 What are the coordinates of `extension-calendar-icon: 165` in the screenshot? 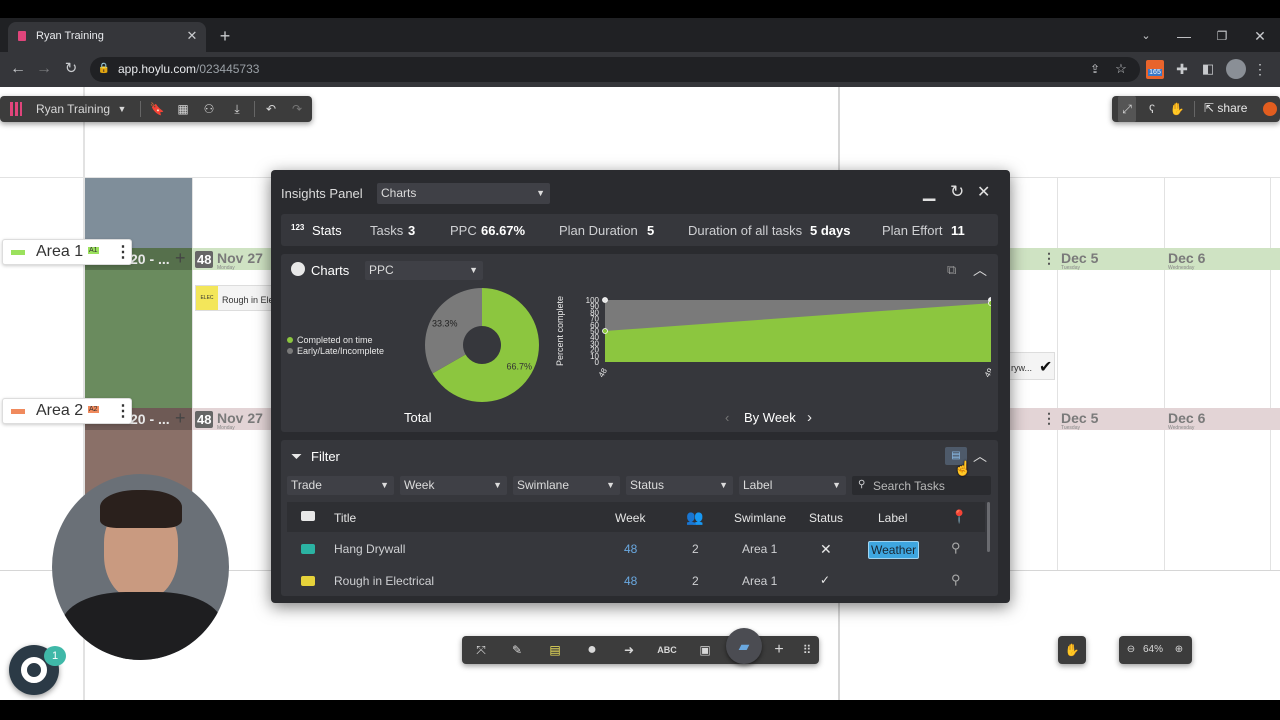 It's located at (1155, 69).